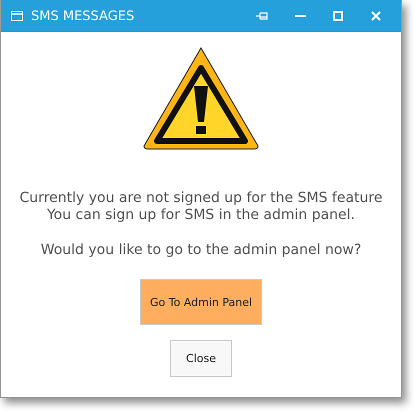 The image size is (418, 416). Describe the element at coordinates (201, 198) in the screenshot. I see `message-text: Currently you are not signed up for the SMS feature` at that location.